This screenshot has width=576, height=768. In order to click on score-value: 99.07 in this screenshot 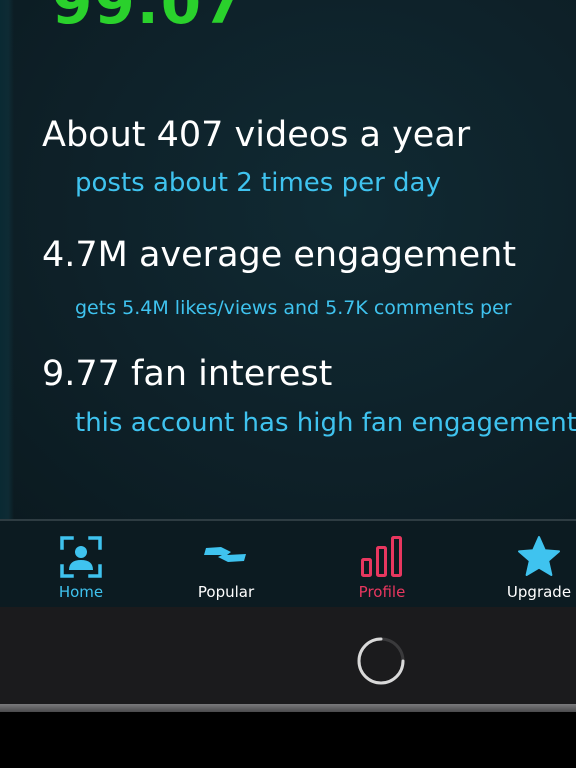, I will do `click(149, 18)`.